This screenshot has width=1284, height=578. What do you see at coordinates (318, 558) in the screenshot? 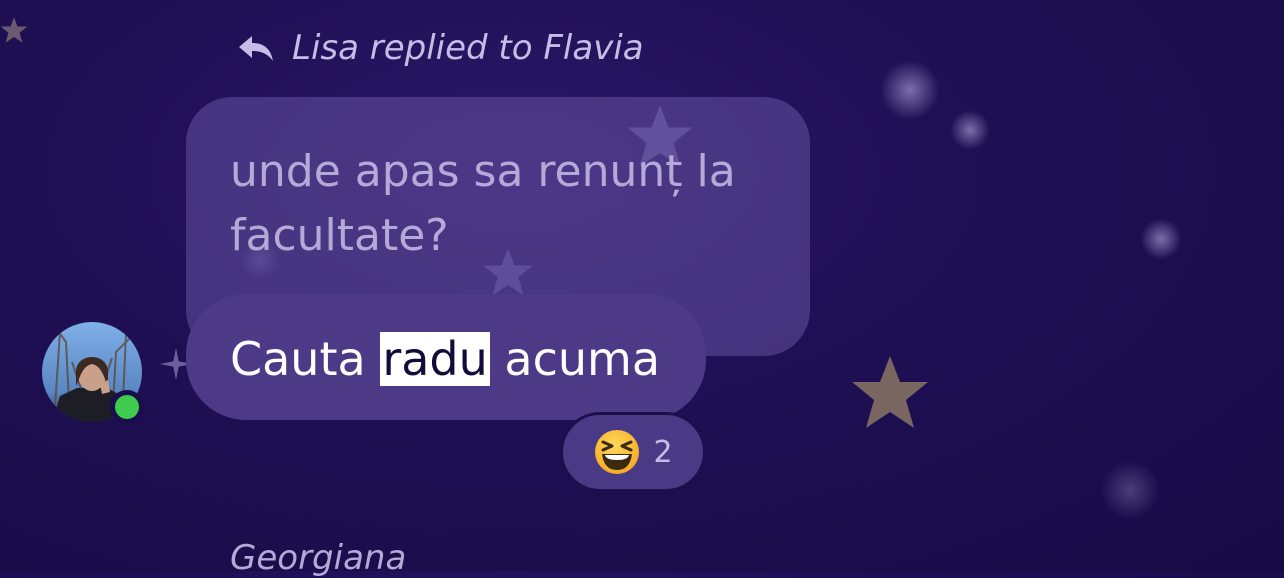
I see `next-message-sender: Georgiana` at bounding box center [318, 558].